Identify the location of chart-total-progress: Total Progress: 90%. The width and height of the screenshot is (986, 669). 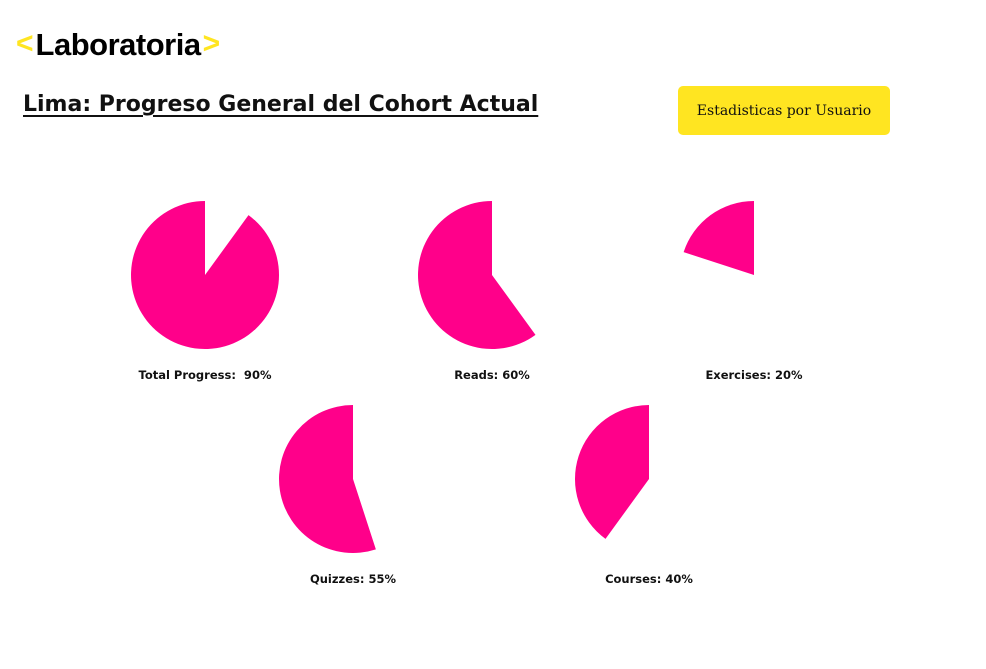
(205, 300).